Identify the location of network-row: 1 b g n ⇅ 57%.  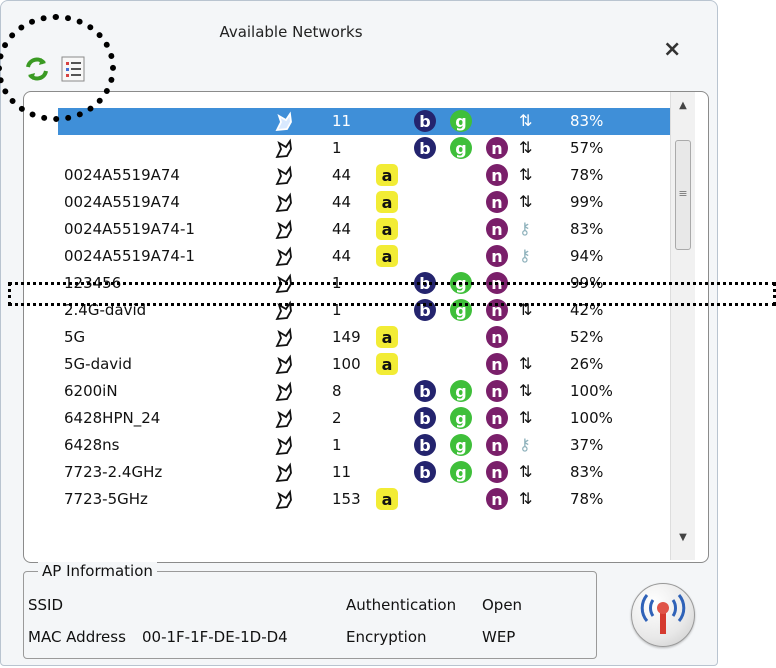
(347, 148).